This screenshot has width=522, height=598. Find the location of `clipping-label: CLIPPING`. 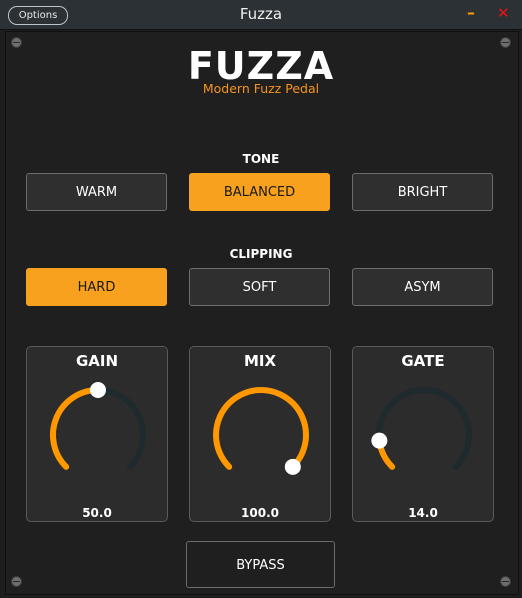

clipping-label: CLIPPING is located at coordinates (261, 254).